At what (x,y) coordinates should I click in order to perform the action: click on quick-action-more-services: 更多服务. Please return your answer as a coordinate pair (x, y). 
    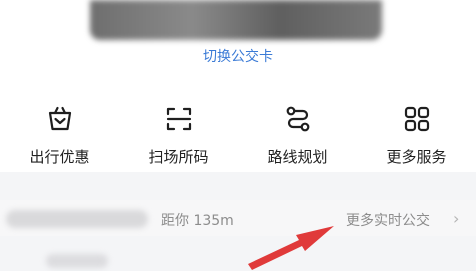
    Looking at the image, I should click on (416, 131).